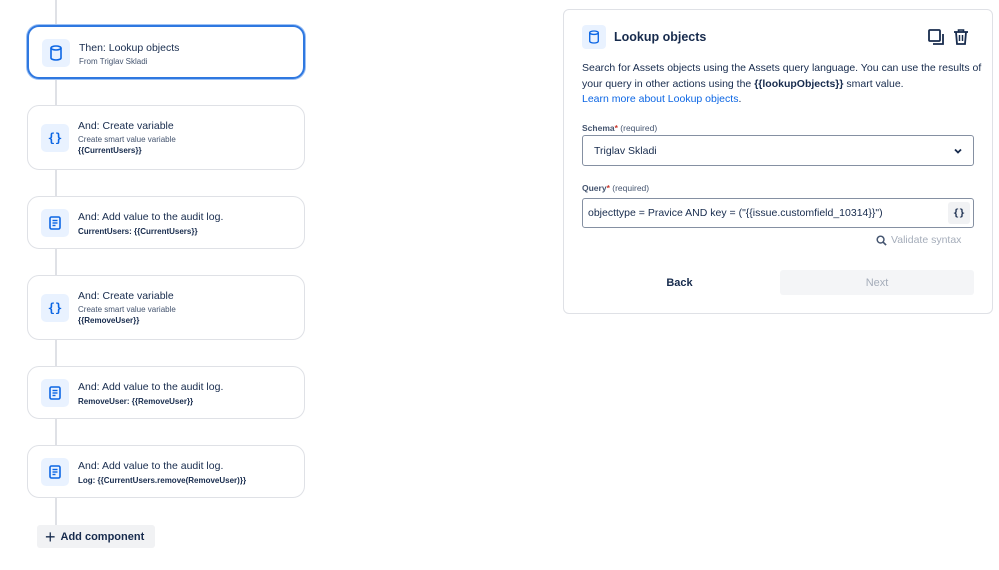 The width and height of the screenshot is (999, 570). Describe the element at coordinates (778, 150) in the screenshot. I see `schema-select: Triglav Skladi` at that location.